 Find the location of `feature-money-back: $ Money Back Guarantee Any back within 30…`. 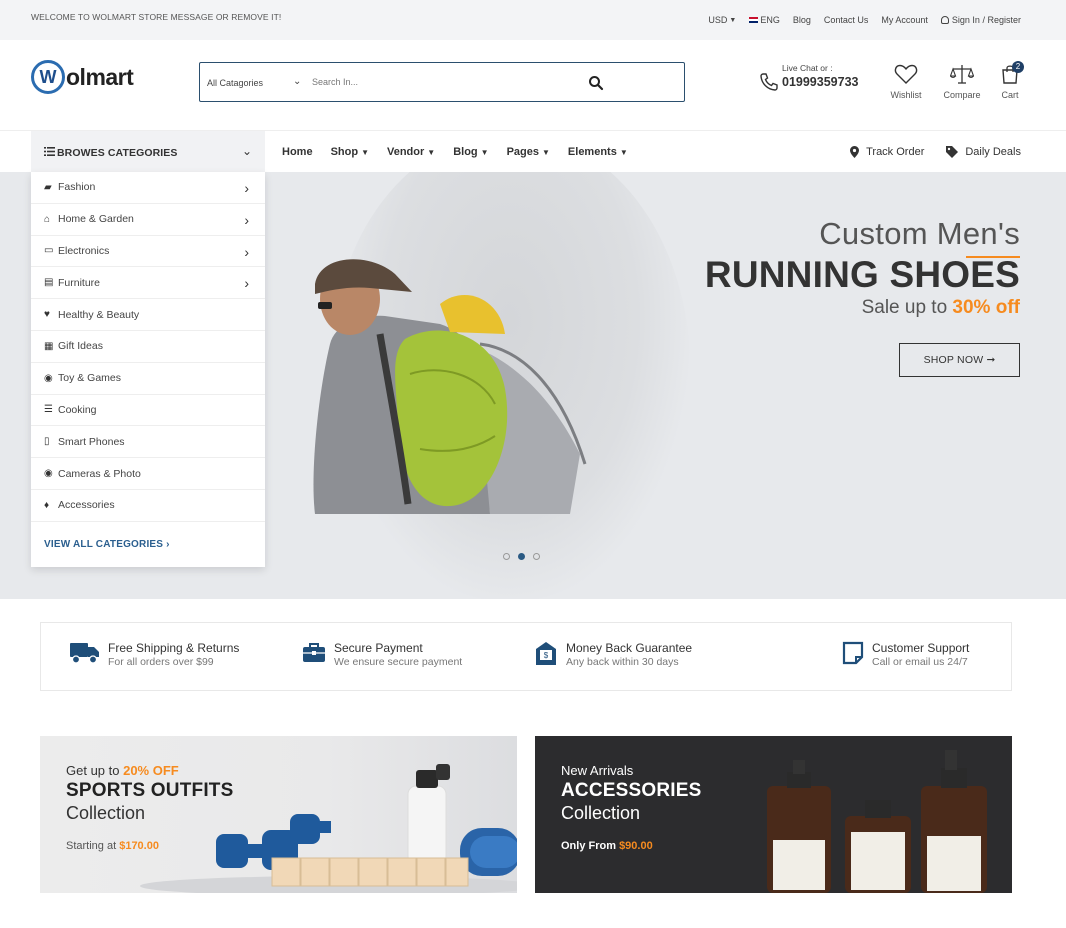

feature-money-back: $ Money Back Guarantee Any back within 30… is located at coordinates (613, 654).